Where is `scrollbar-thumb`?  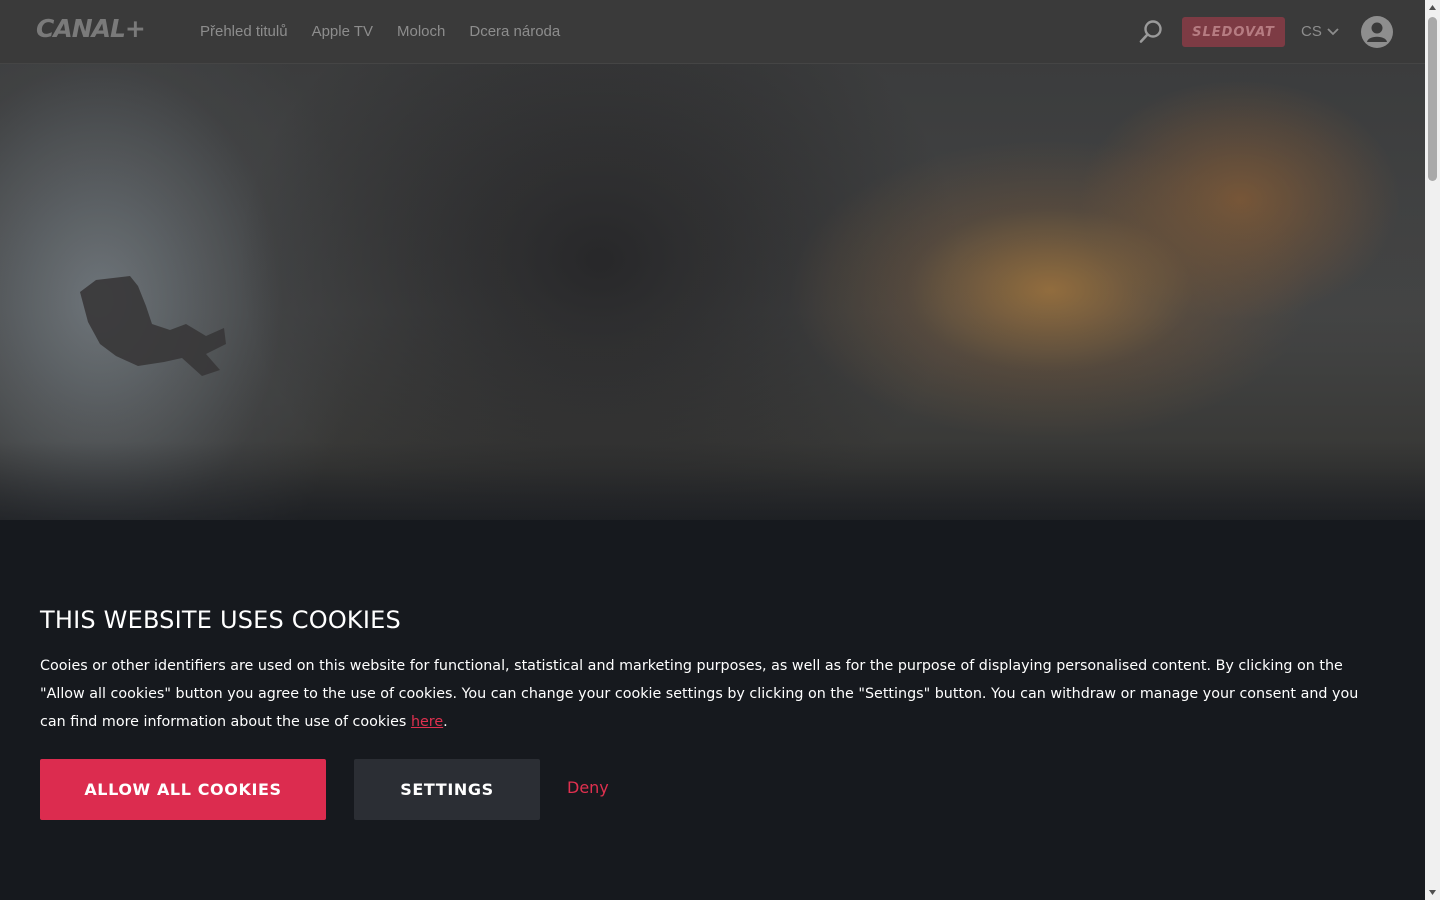 scrollbar-thumb is located at coordinates (1432, 99).